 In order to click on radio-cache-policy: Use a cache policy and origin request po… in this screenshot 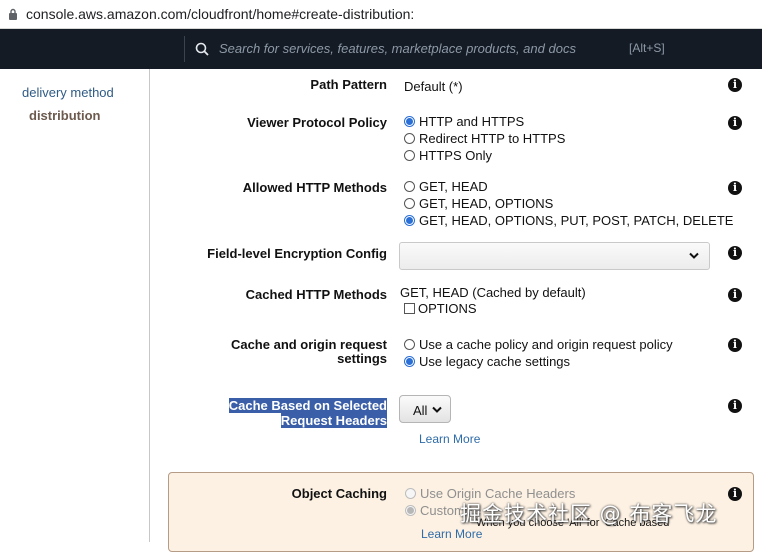, I will do `click(538, 344)`.